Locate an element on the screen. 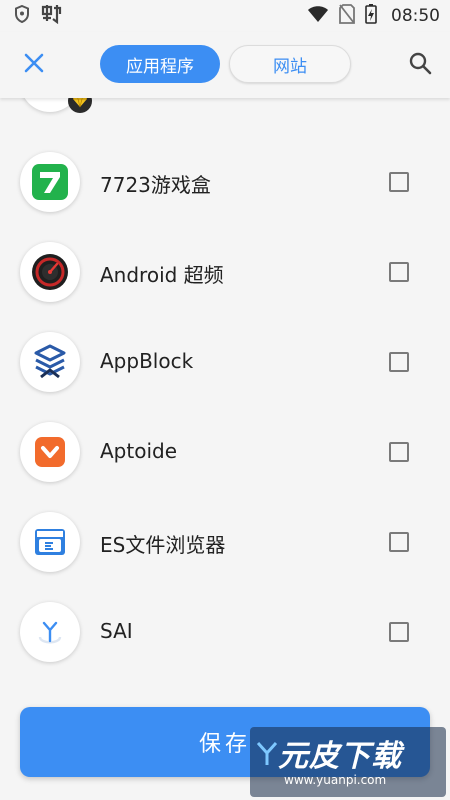  wifi-icon is located at coordinates (318, 16).